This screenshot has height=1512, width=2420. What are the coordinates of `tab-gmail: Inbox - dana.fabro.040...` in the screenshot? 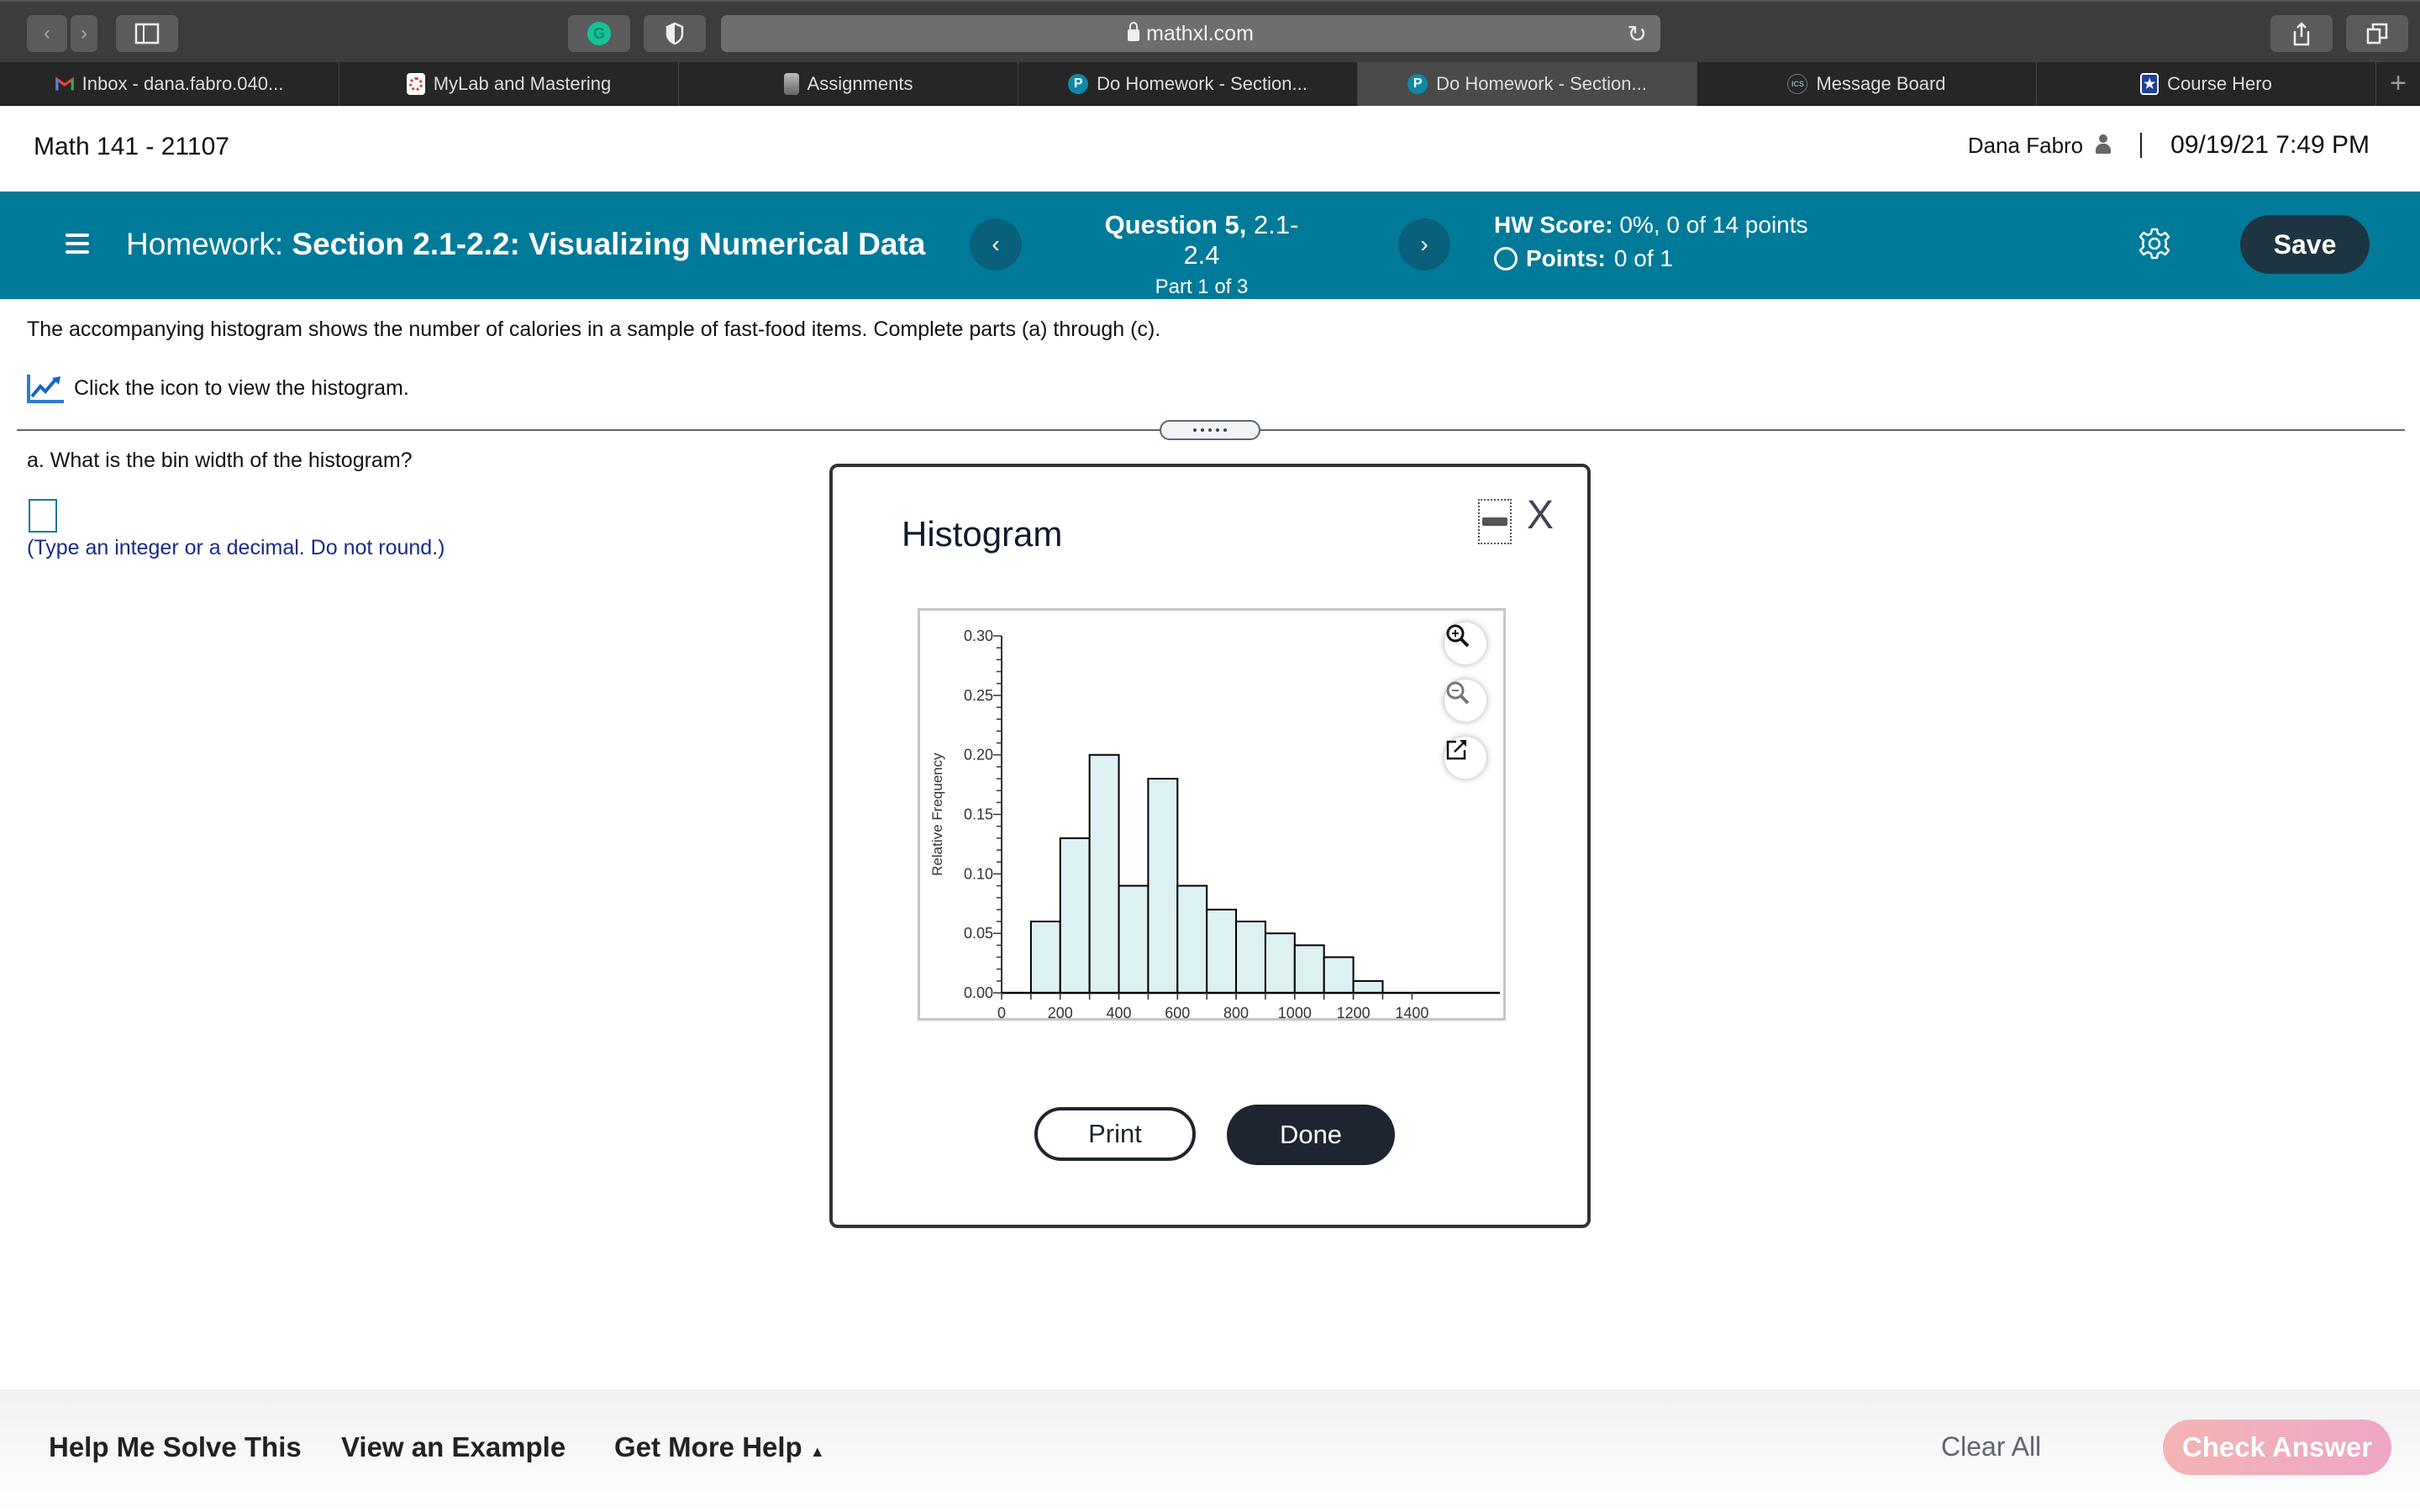 It's located at (169, 84).